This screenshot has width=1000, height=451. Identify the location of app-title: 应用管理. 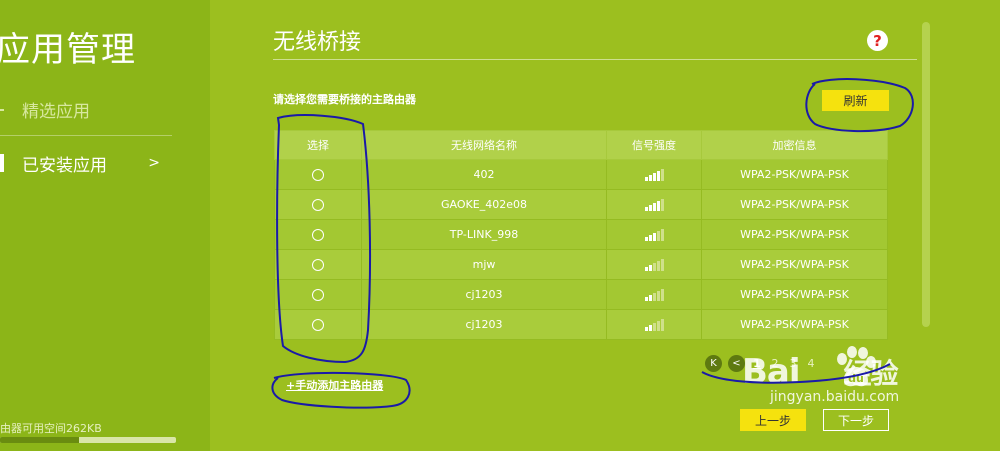
(68, 50).